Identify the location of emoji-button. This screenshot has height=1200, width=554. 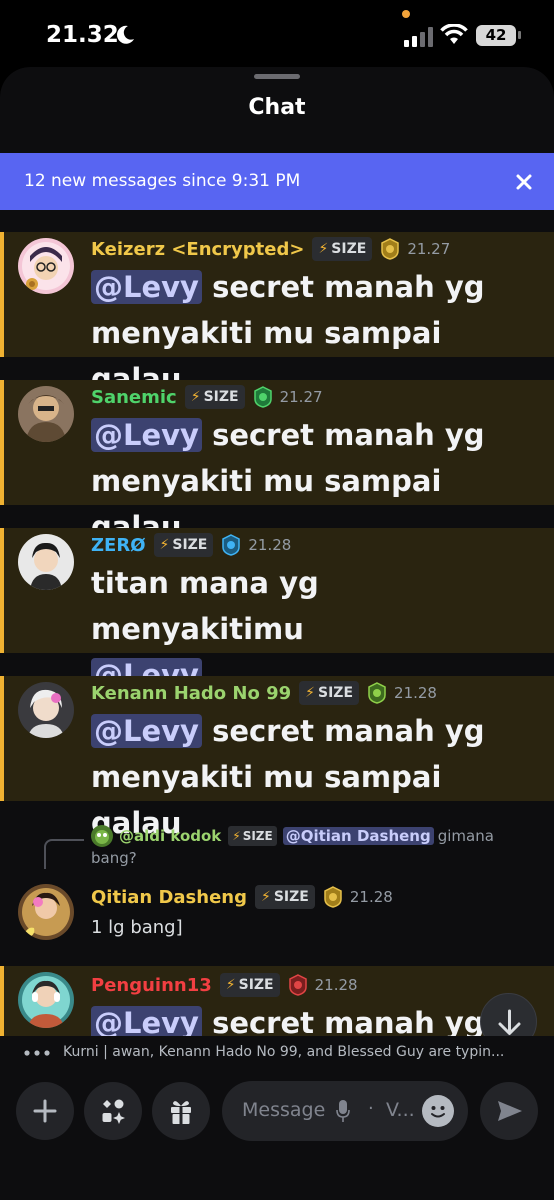
(438, 1111).